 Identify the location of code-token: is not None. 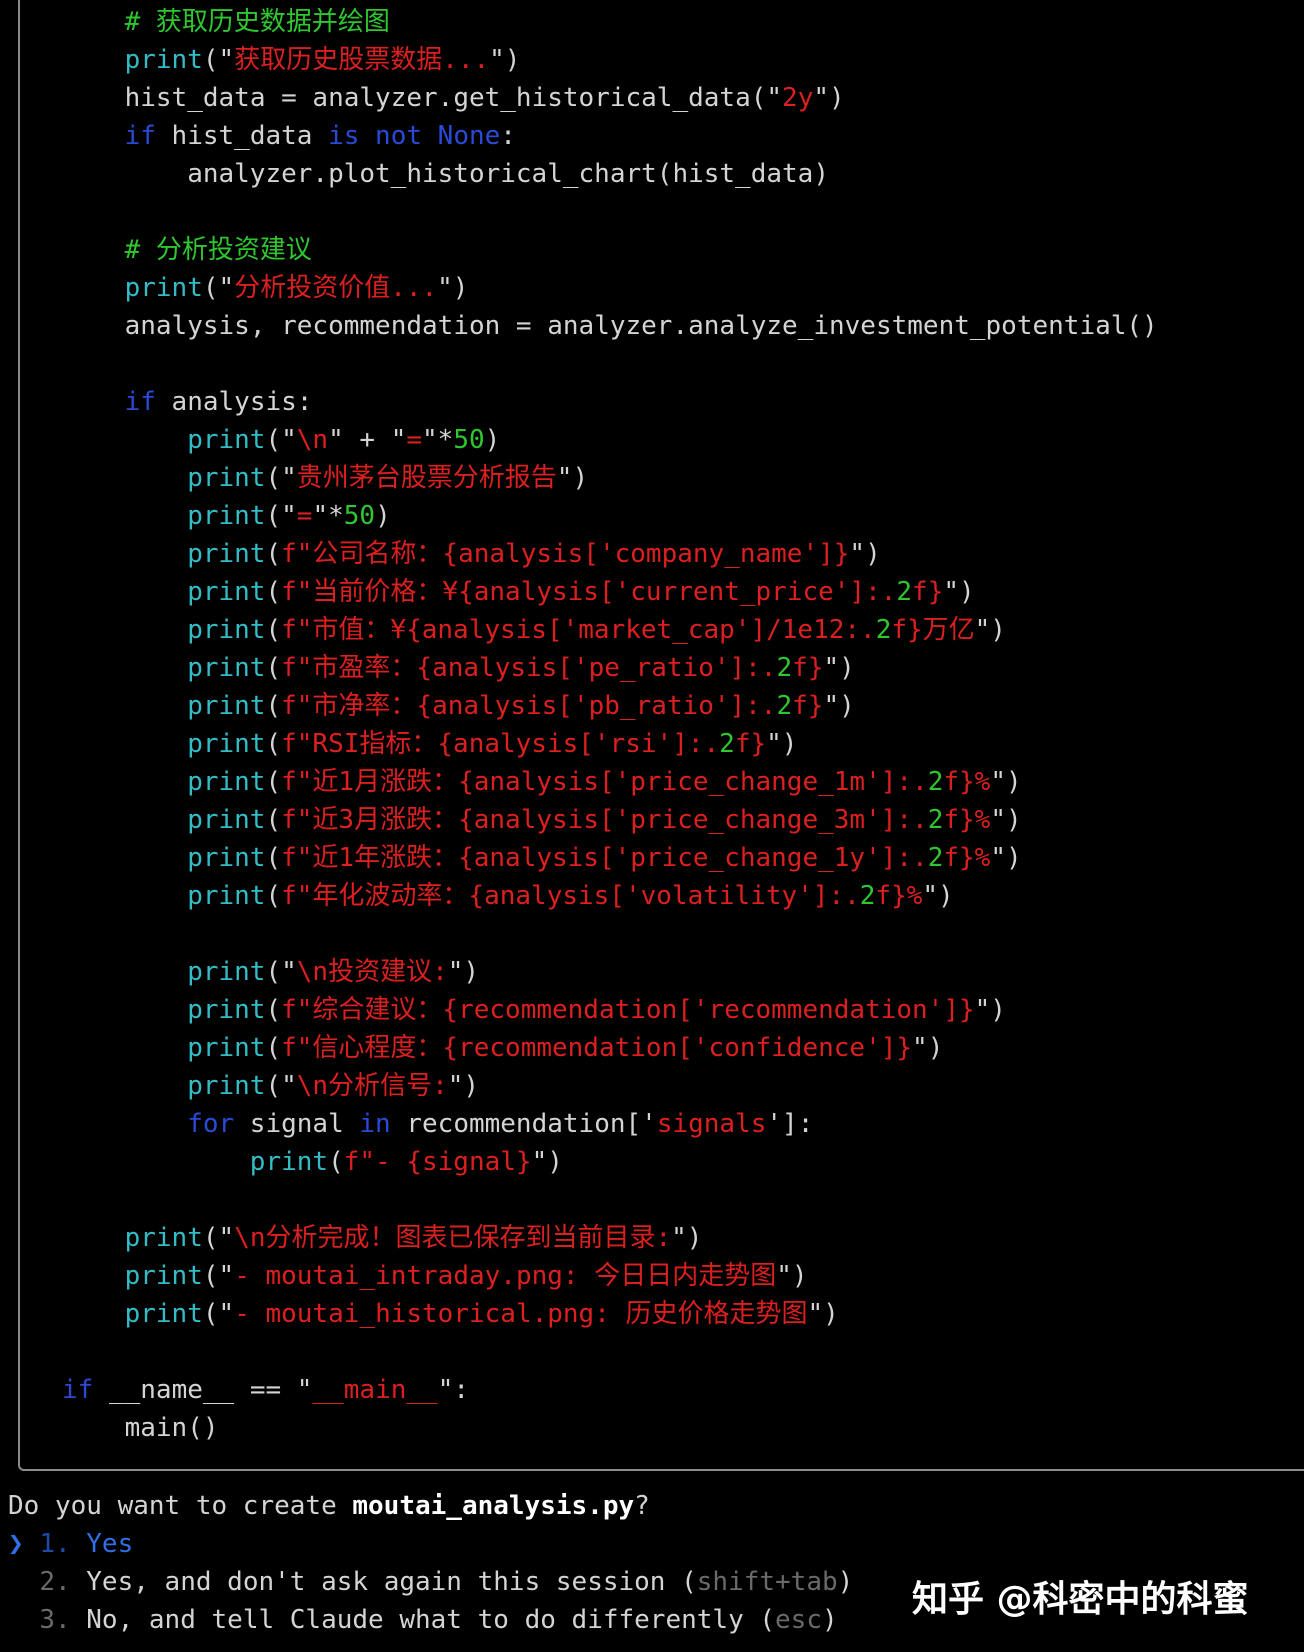
(414, 136).